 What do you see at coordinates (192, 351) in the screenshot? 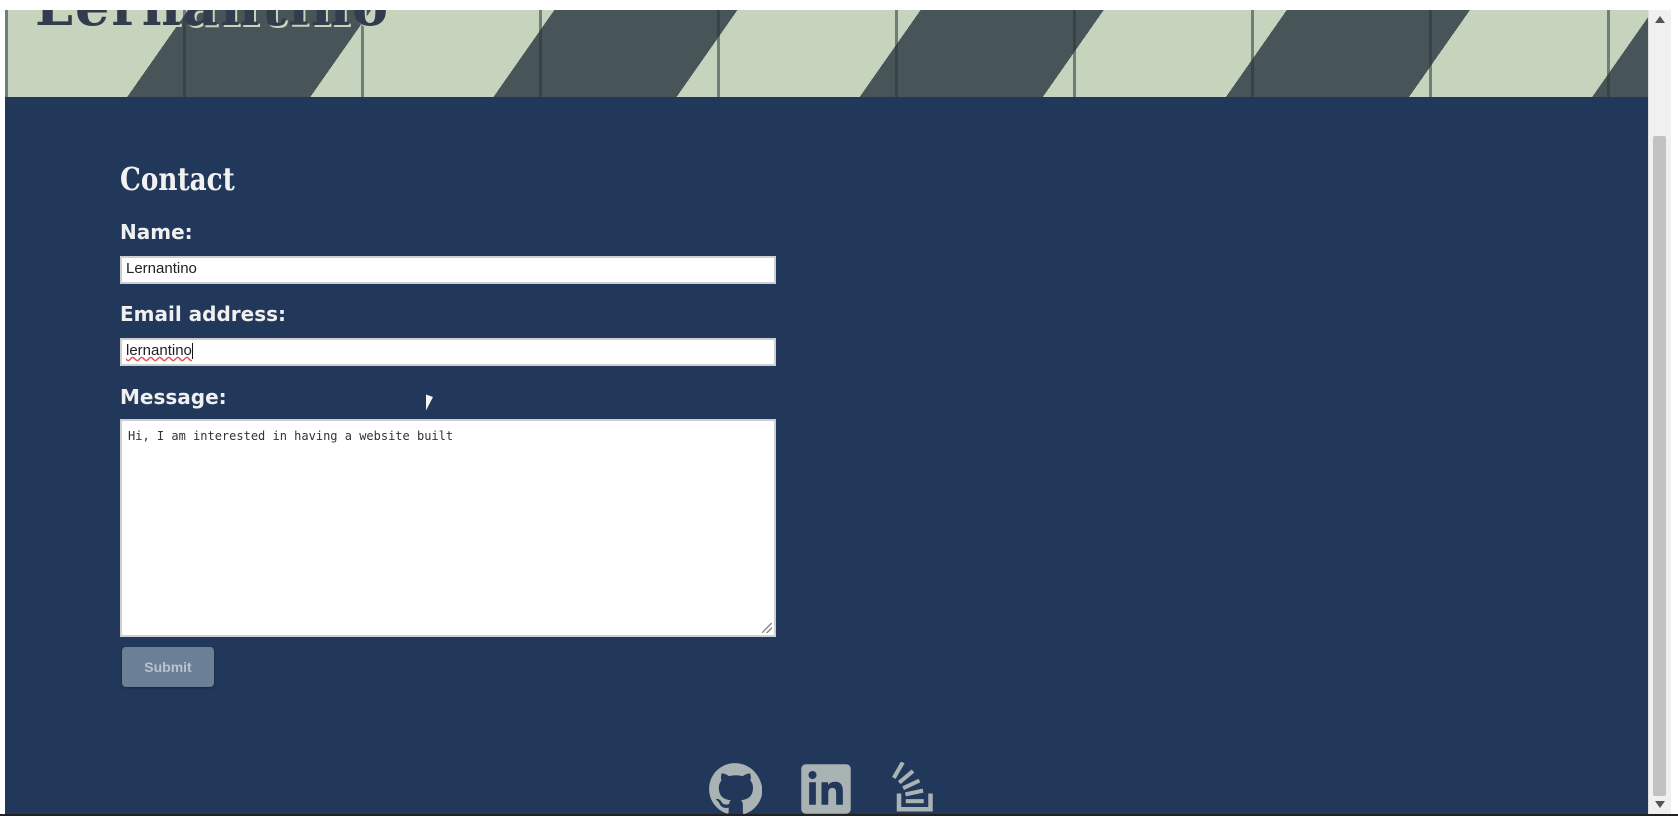
I see `text-caret` at bounding box center [192, 351].